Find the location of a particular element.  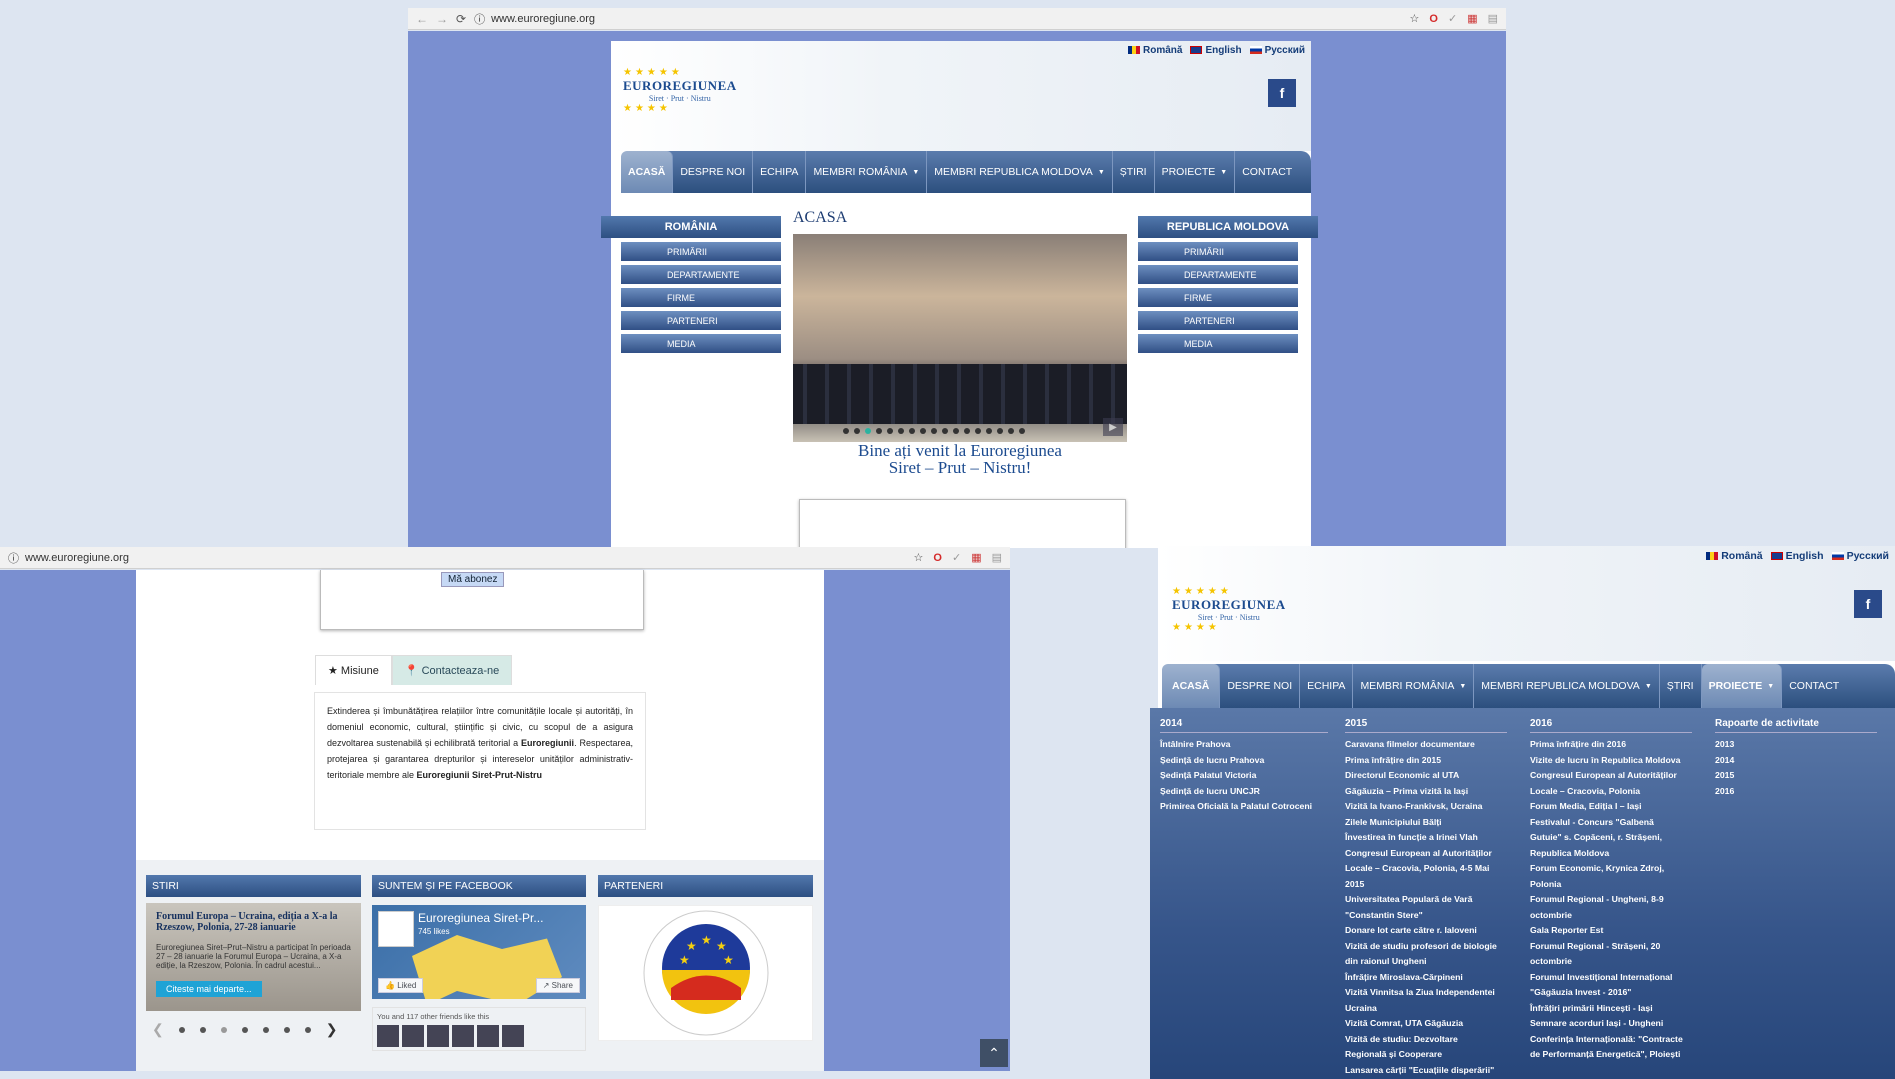

project-link: Congresul European al Autorităților is located at coordinates (1611, 776).